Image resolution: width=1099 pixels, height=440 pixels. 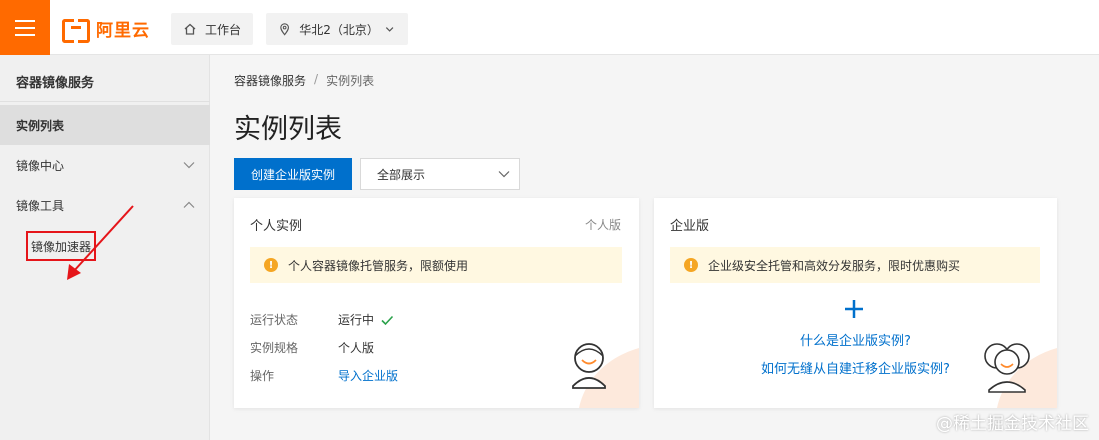 What do you see at coordinates (276, 226) in the screenshot?
I see `card-title: 个人实例` at bounding box center [276, 226].